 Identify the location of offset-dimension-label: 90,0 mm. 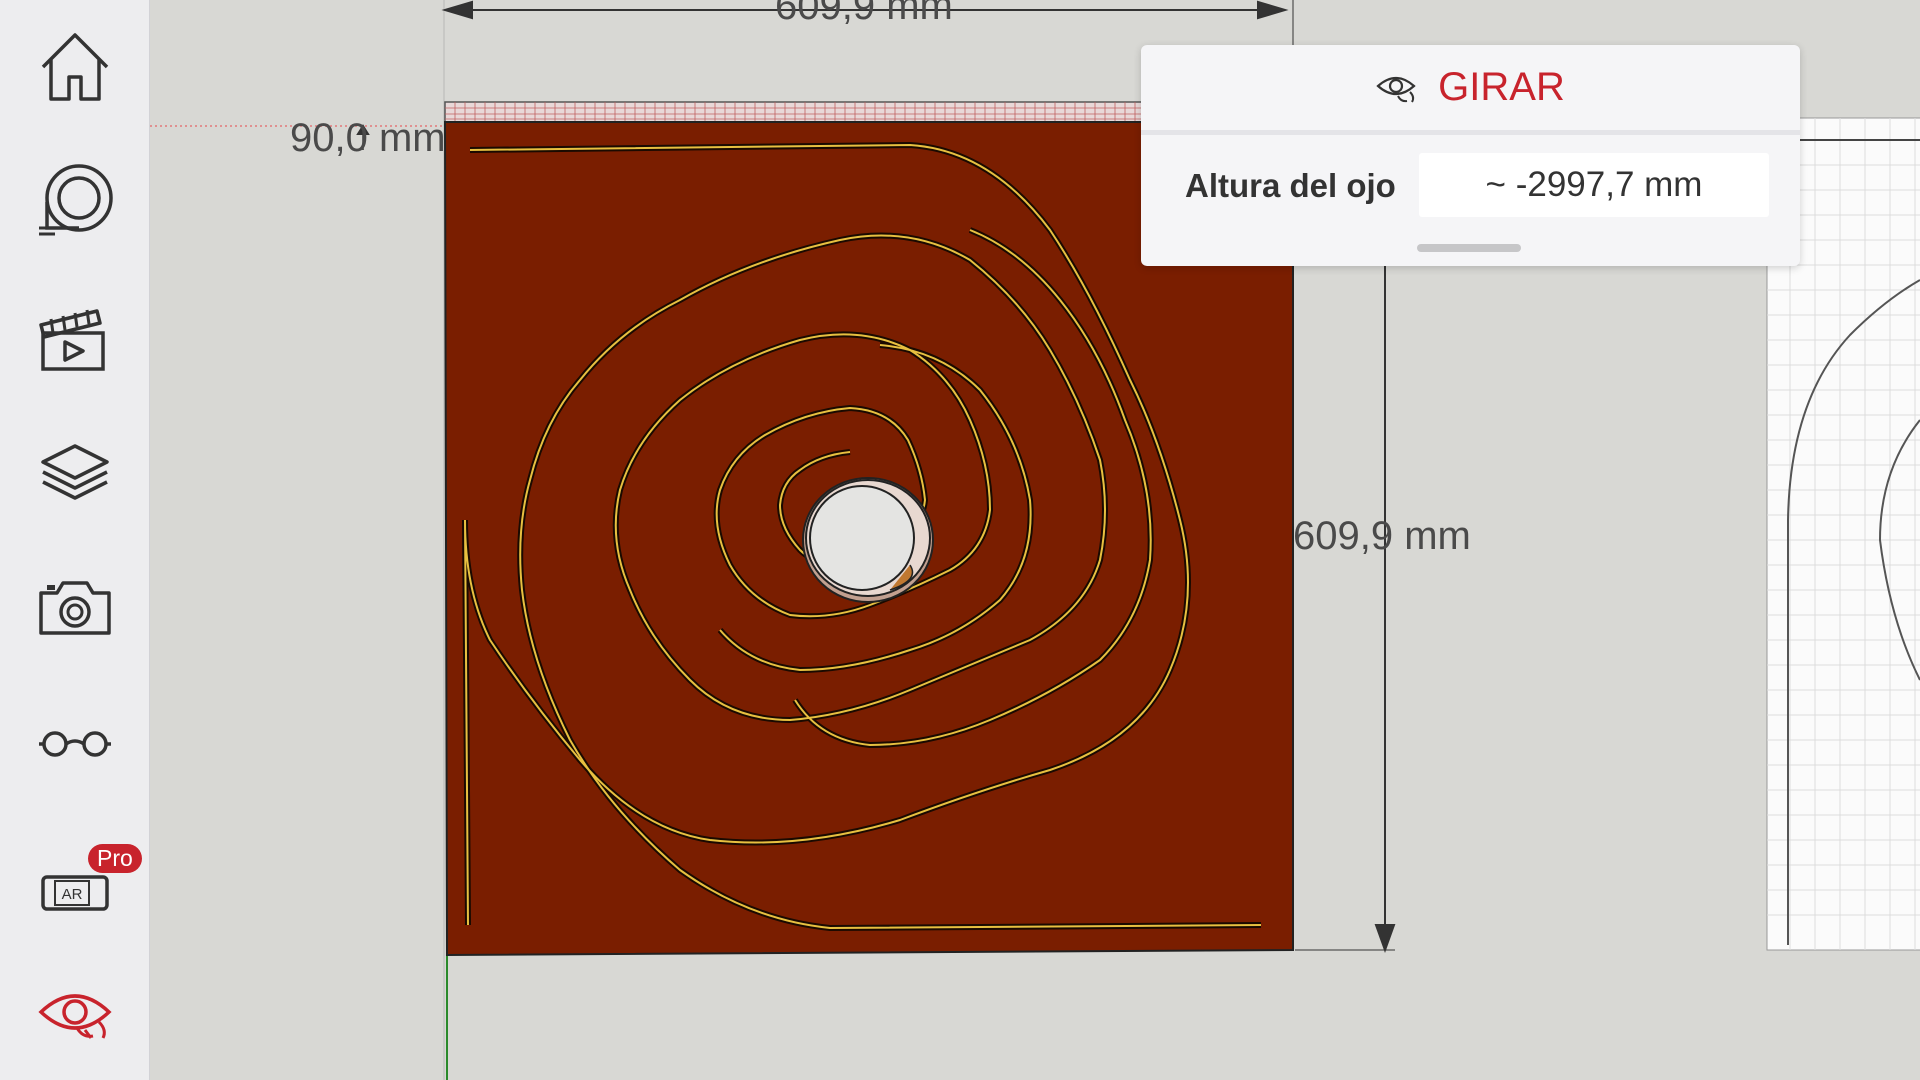
(368, 138).